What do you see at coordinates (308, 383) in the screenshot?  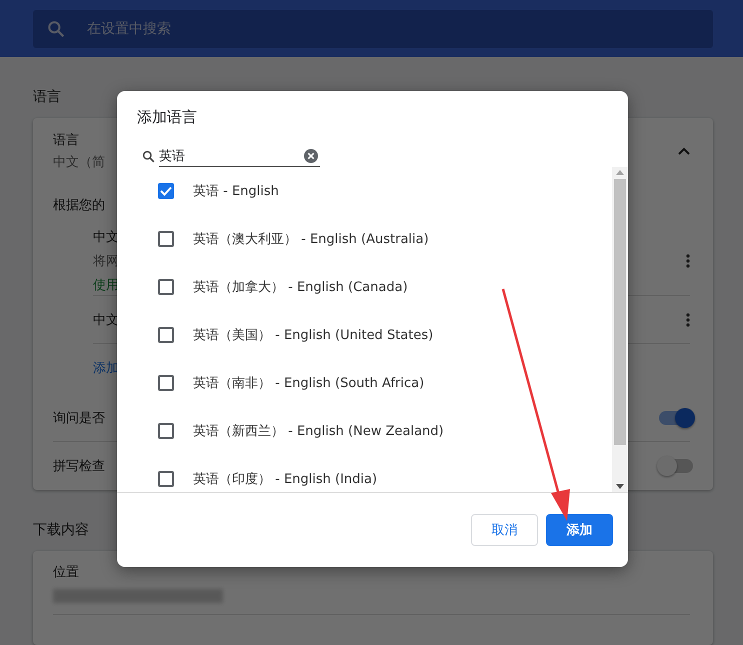 I see `language-option: 英语（南非） - English (South Africa)` at bounding box center [308, 383].